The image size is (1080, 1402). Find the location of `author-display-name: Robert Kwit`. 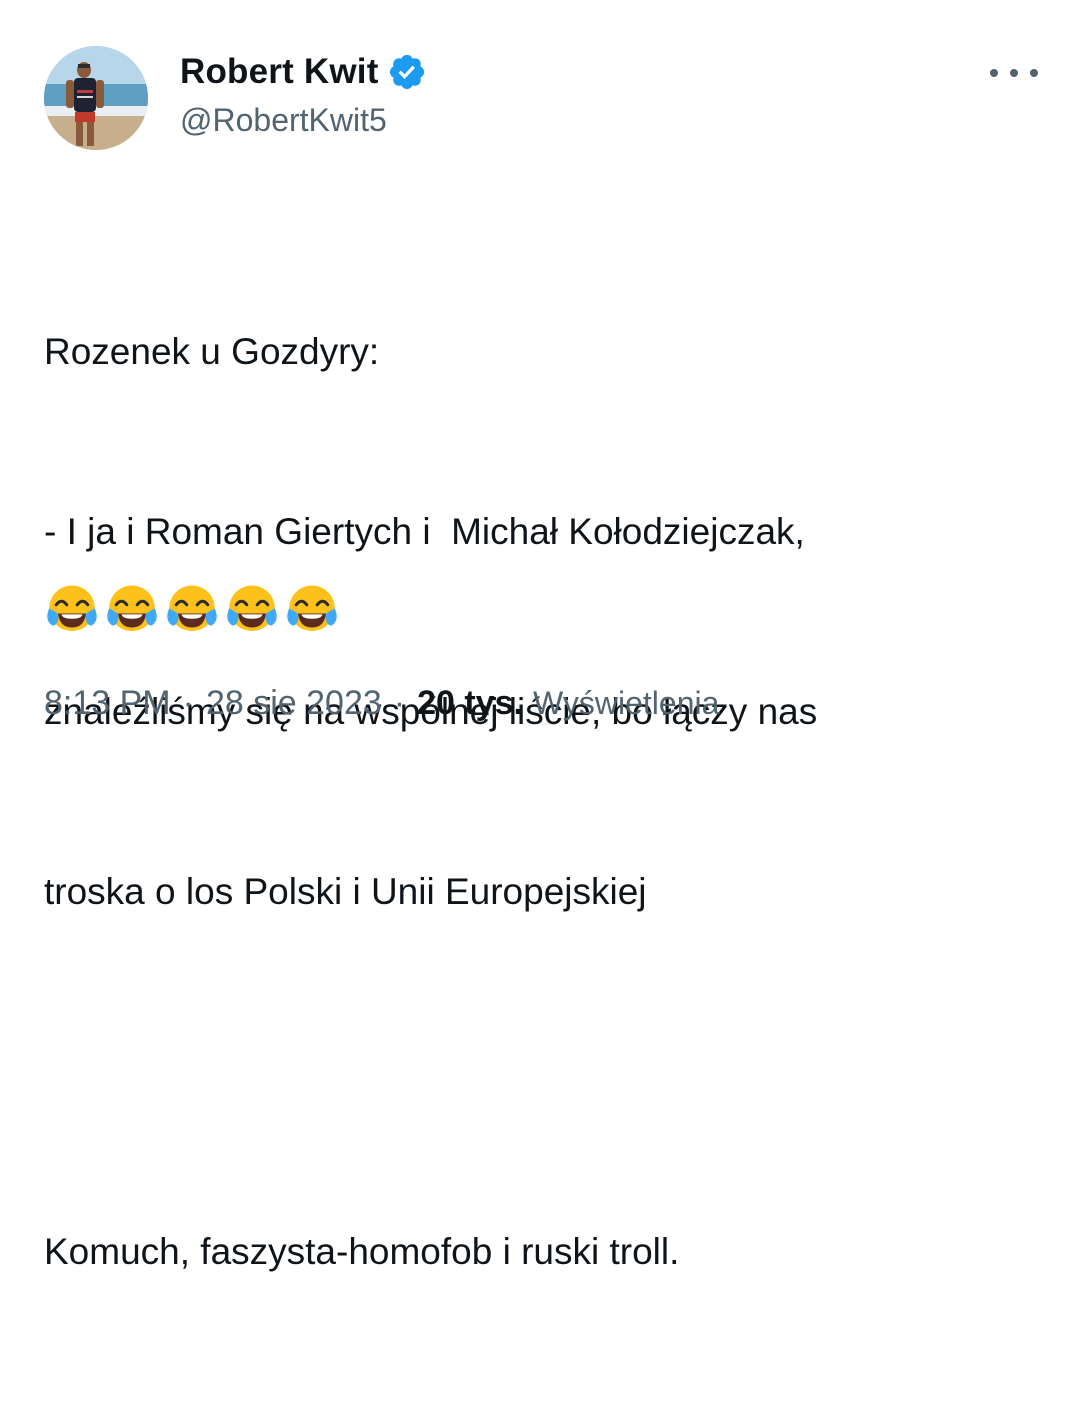

author-display-name: Robert Kwit is located at coordinates (279, 72).